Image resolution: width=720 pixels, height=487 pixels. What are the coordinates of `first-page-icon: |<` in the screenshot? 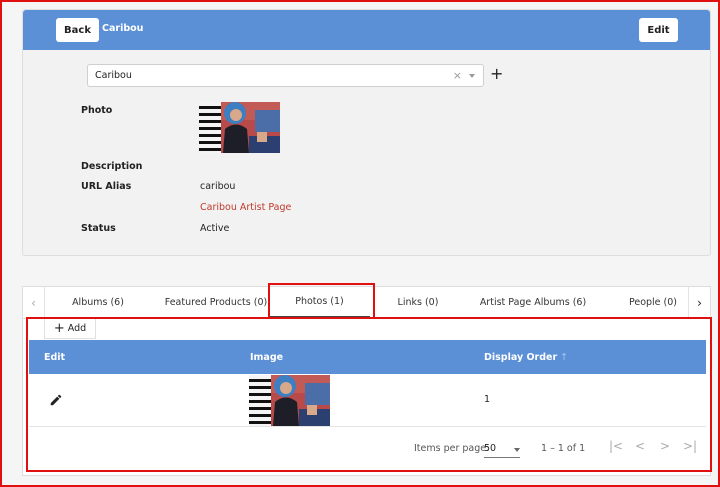 It's located at (616, 446).